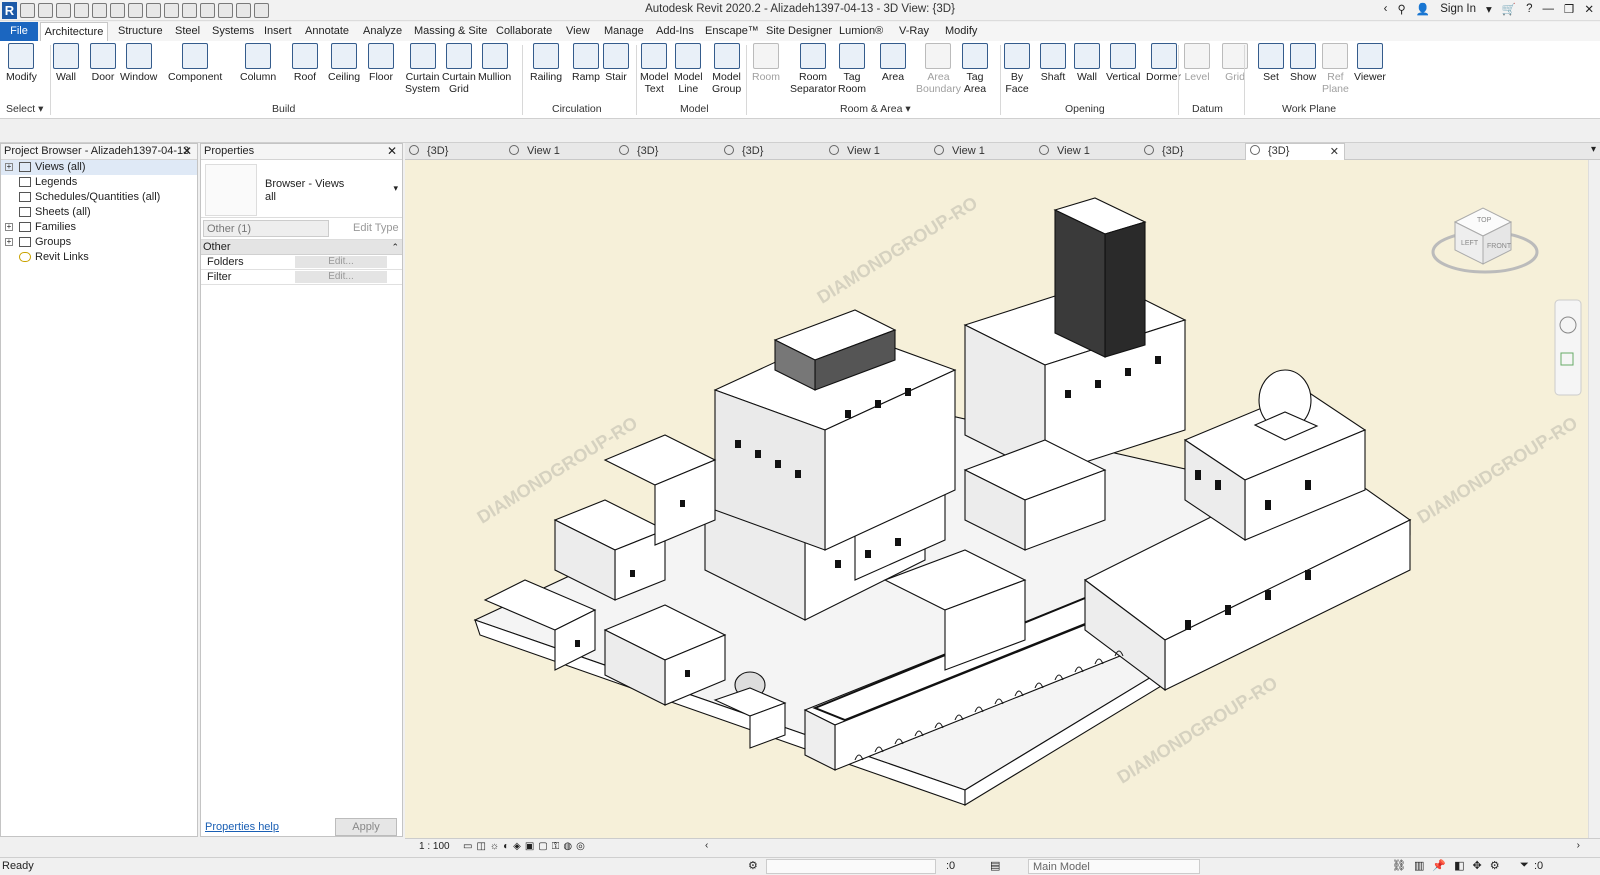 Image resolution: width=1600 pixels, height=875 pixels. Describe the element at coordinates (195, 63) in the screenshot. I see `tool-component-button: Component` at that location.